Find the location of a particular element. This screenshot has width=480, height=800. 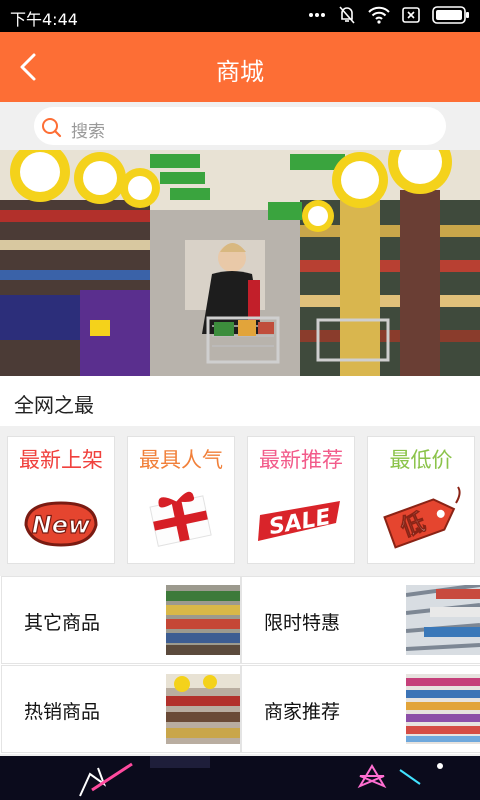

gift-box-icon is located at coordinates (180, 519).